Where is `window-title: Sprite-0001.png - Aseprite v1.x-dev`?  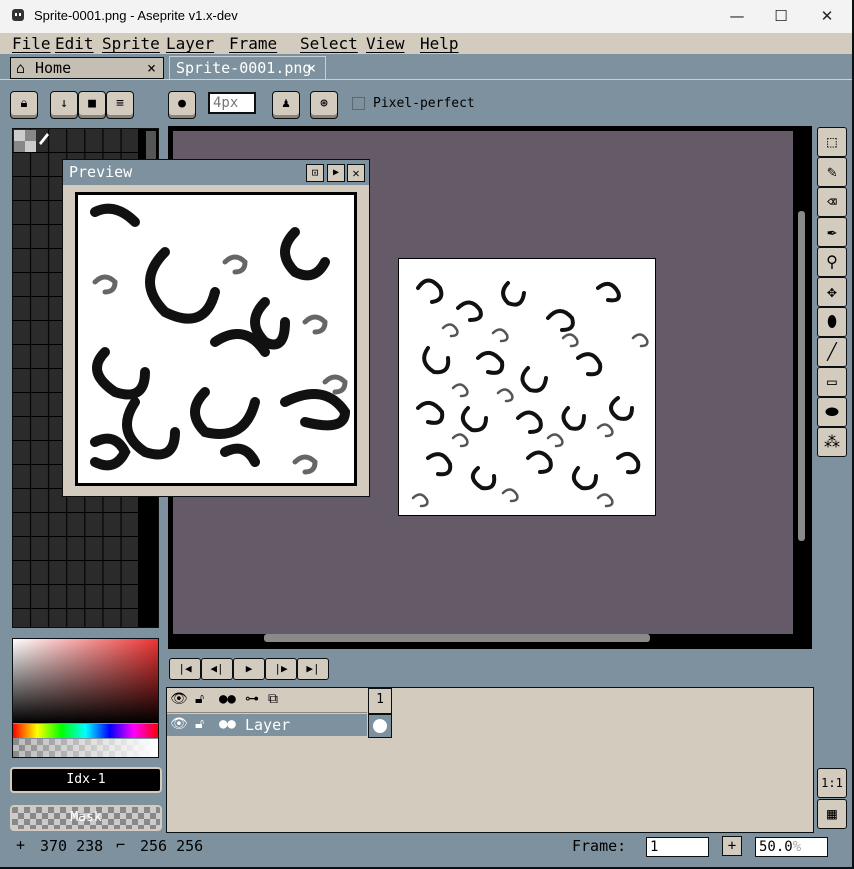 window-title: Sprite-0001.png - Aseprite v1.x-dev is located at coordinates (136, 15).